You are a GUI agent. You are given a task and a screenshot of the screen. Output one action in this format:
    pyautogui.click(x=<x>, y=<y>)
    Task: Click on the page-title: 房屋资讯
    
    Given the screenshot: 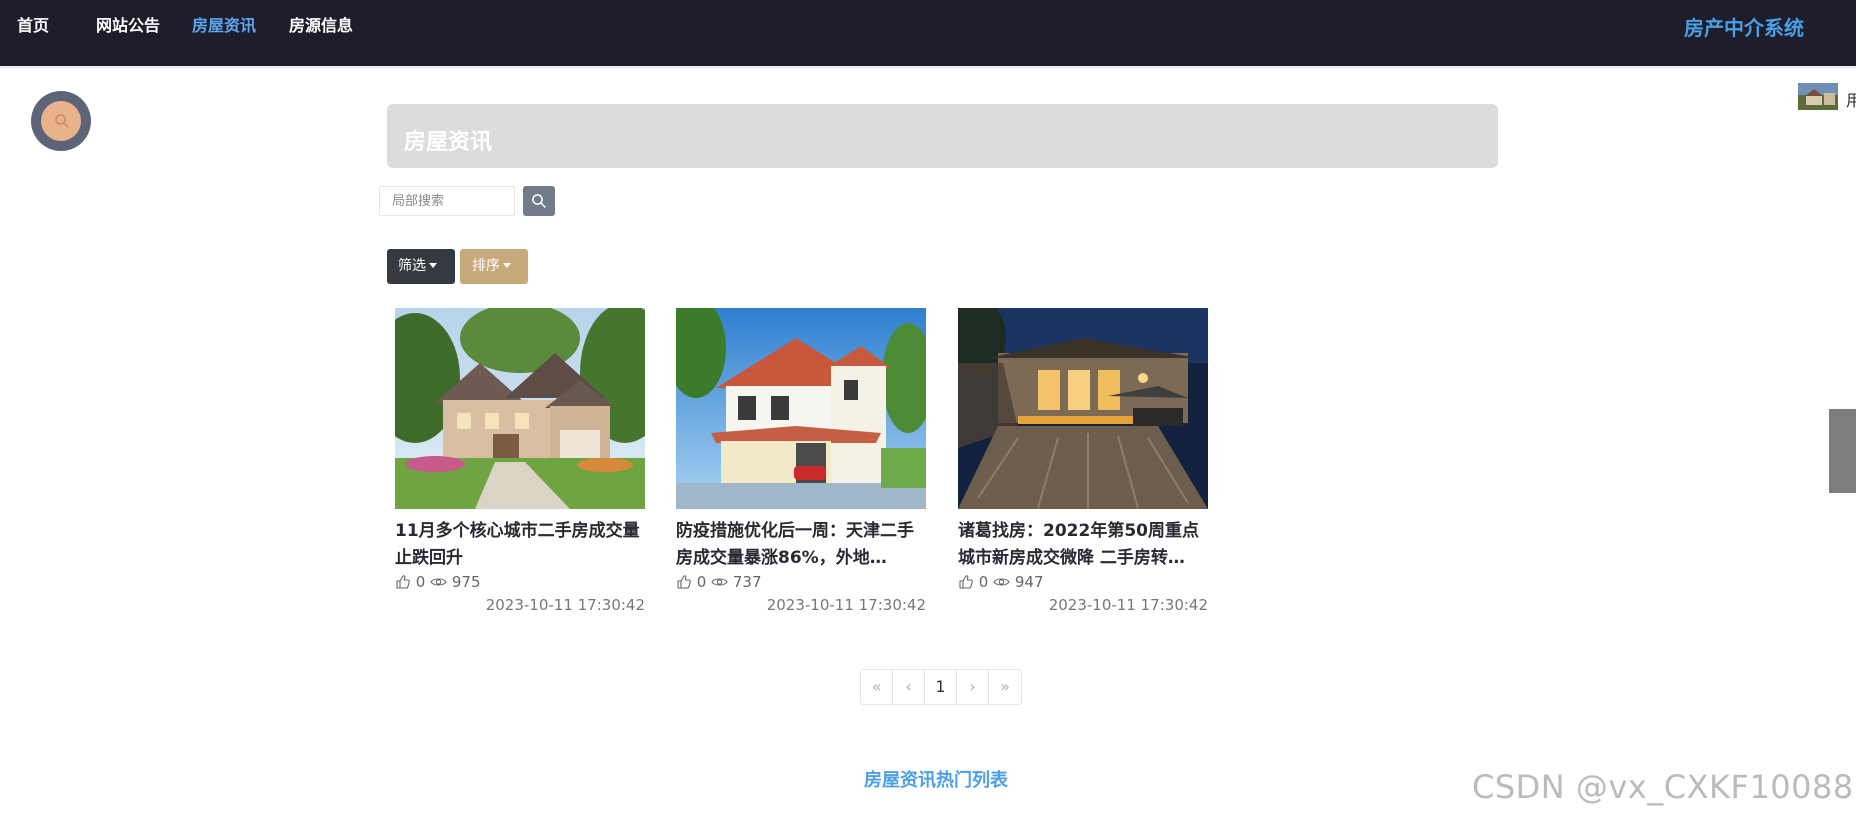 What is the action you would take?
    pyautogui.click(x=448, y=142)
    